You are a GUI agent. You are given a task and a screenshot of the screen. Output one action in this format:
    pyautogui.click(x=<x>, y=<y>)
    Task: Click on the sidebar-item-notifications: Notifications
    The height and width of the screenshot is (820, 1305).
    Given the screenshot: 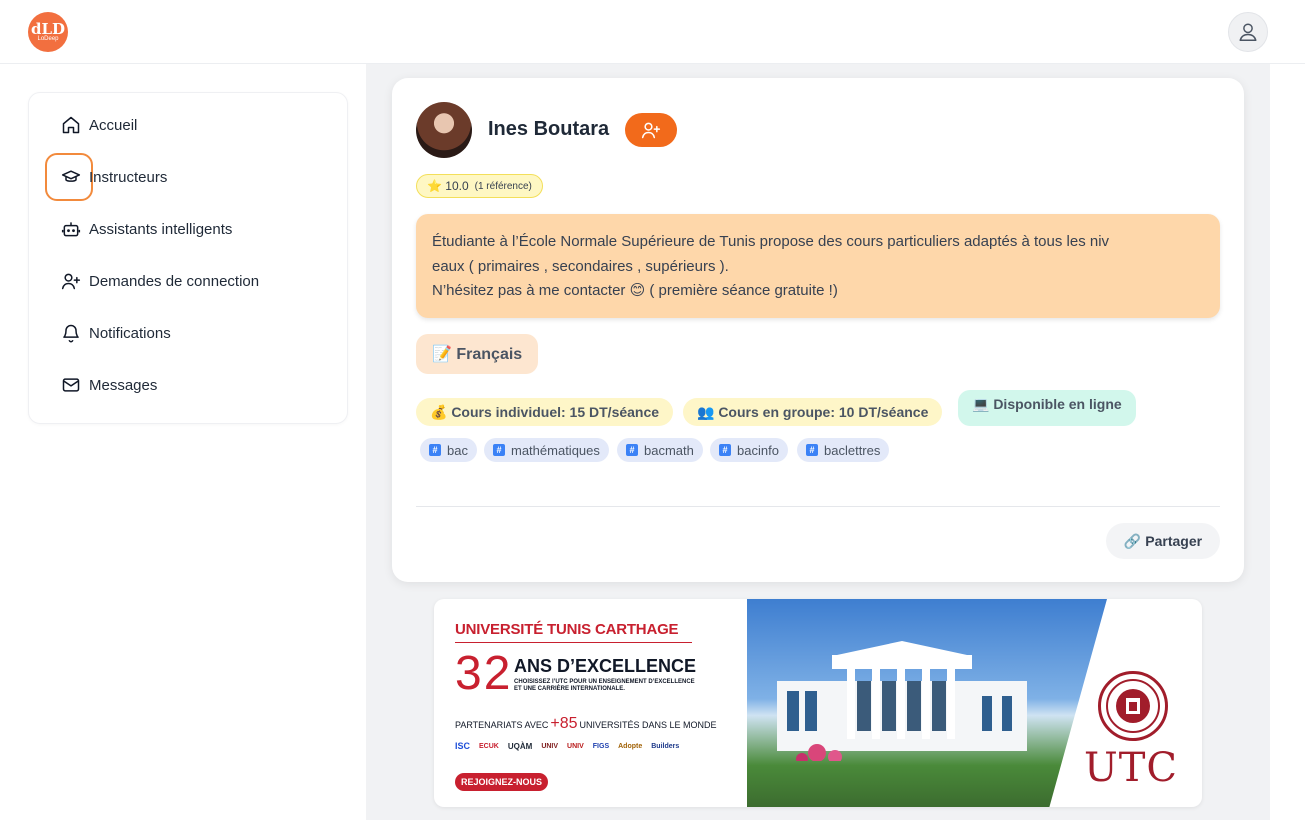 What is the action you would take?
    pyautogui.click(x=116, y=333)
    